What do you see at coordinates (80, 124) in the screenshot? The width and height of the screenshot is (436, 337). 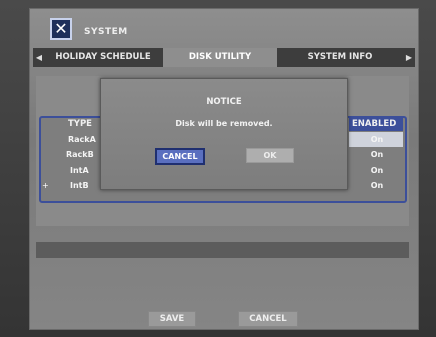 I see `column-header-type: TYPE` at bounding box center [80, 124].